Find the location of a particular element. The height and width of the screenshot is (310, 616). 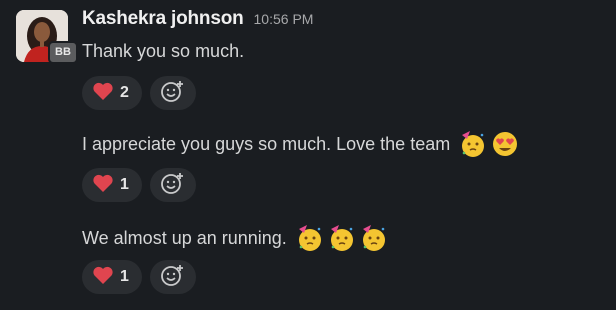

message-text: We almost up an running. is located at coordinates (235, 238).